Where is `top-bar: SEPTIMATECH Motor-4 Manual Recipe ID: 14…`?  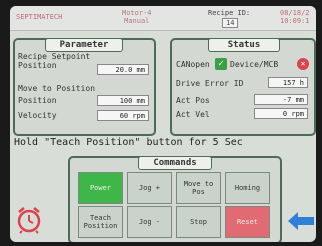
top-bar: SEPTIMATECH Motor-4 Manual Recipe ID: 14… is located at coordinates (163, 18).